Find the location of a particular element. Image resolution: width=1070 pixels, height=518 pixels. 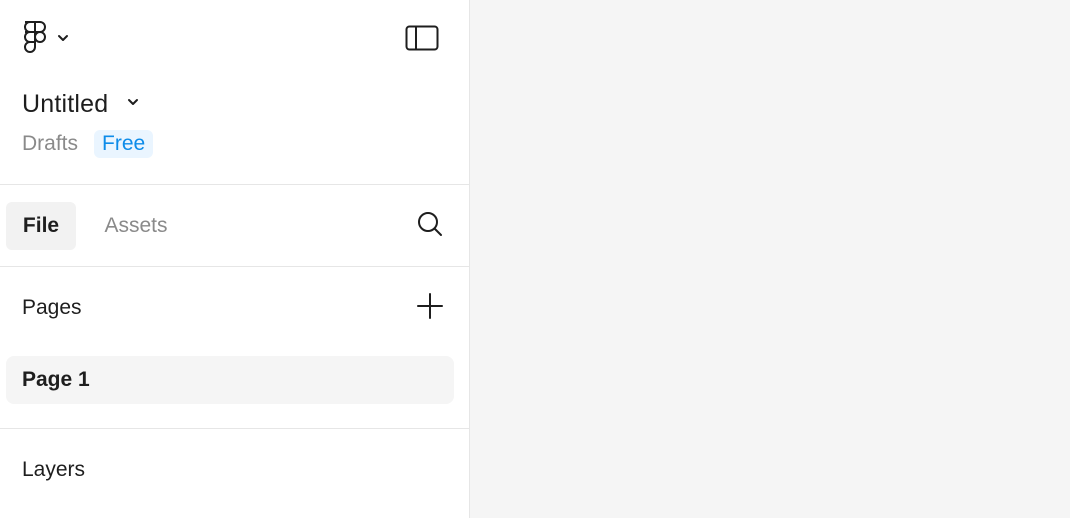

plus-icon is located at coordinates (430, 308).